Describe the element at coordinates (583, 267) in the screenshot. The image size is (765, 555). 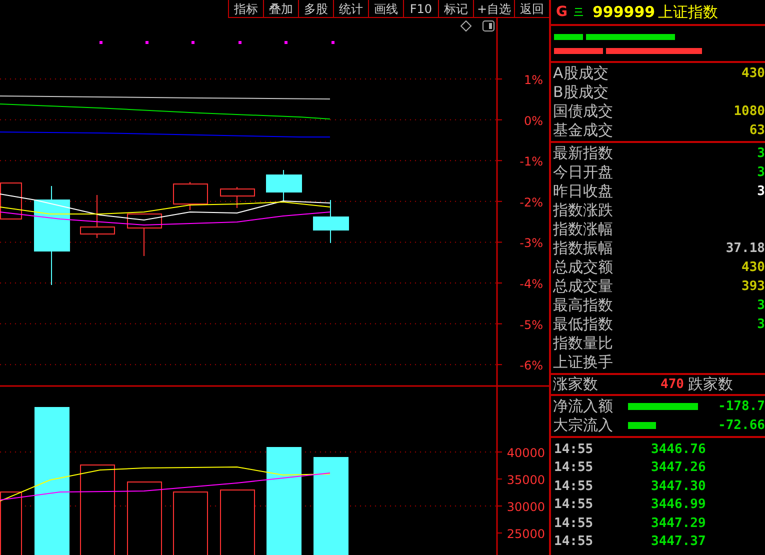
I see `stat-label: 总成交额` at that location.